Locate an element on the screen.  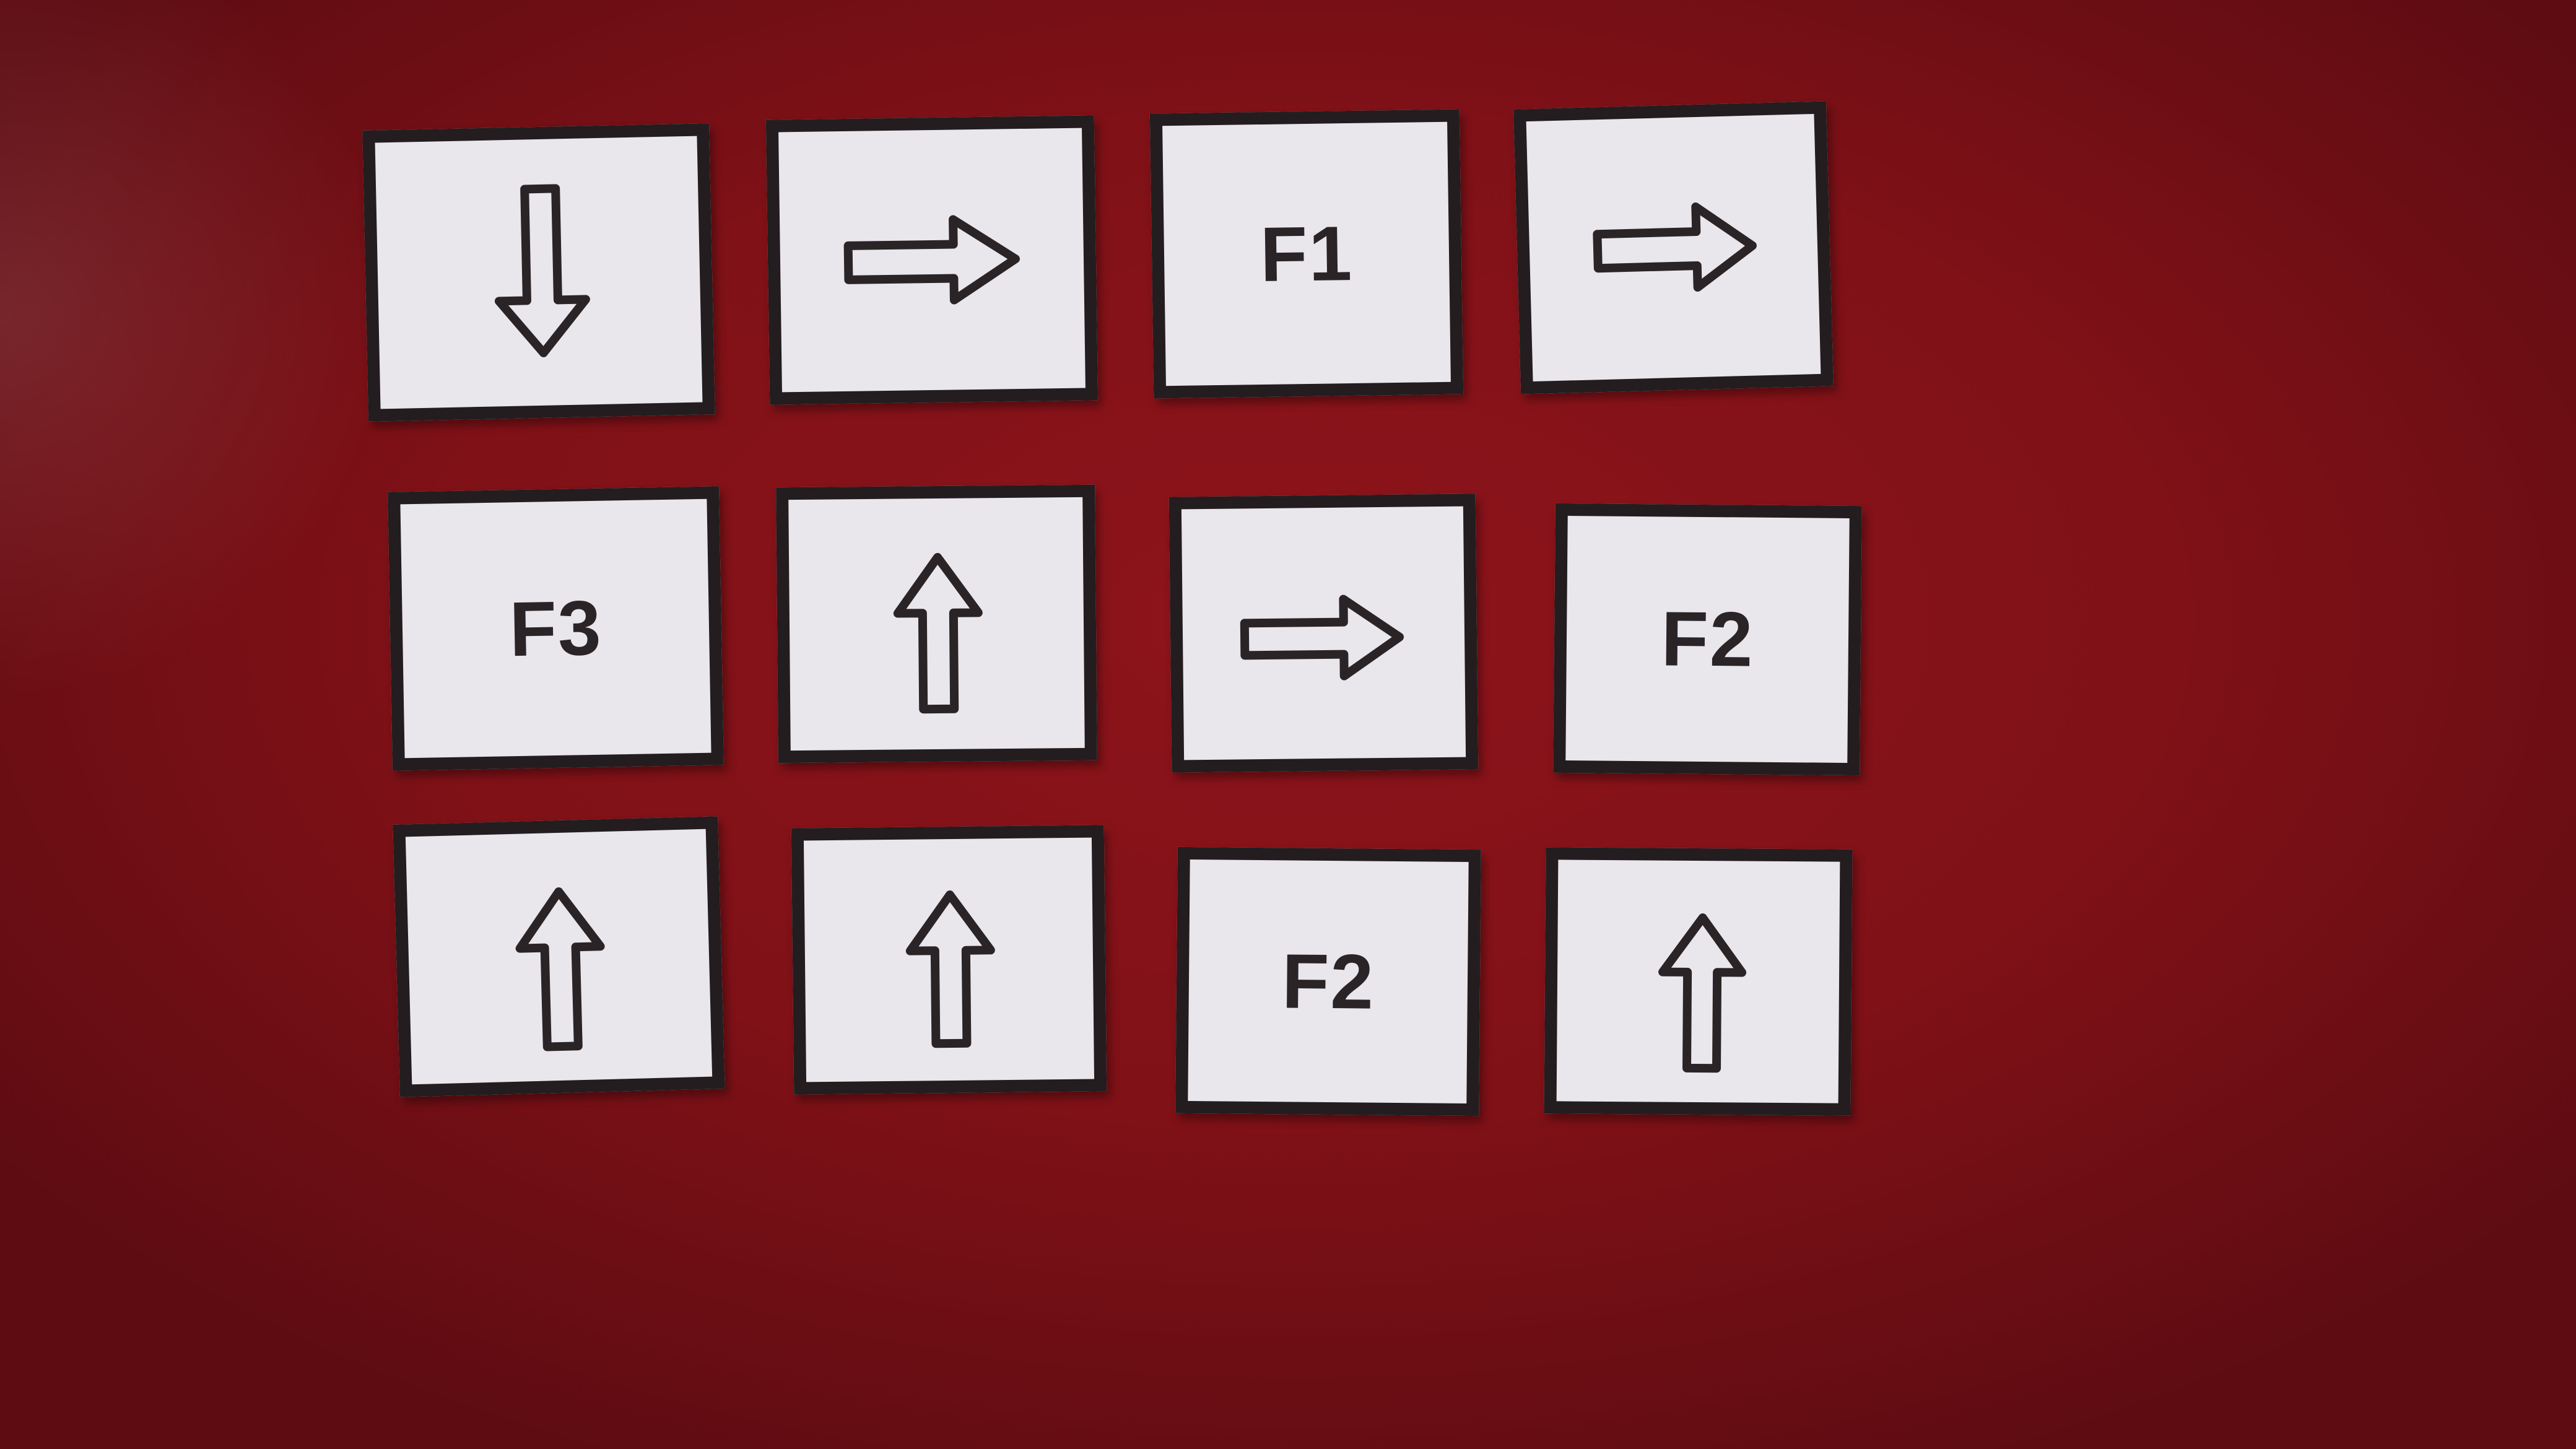
card-5-text: F3 is located at coordinates (556, 628).